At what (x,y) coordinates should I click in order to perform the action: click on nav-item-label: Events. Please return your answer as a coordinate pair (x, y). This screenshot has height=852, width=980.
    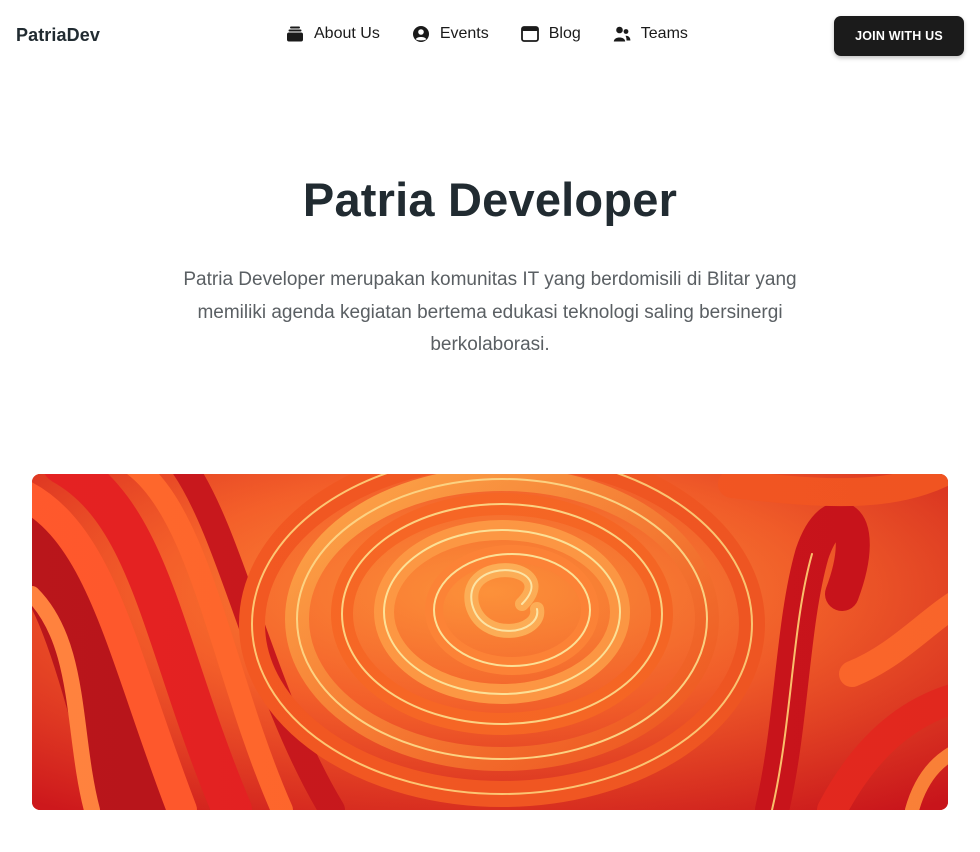
    Looking at the image, I should click on (464, 33).